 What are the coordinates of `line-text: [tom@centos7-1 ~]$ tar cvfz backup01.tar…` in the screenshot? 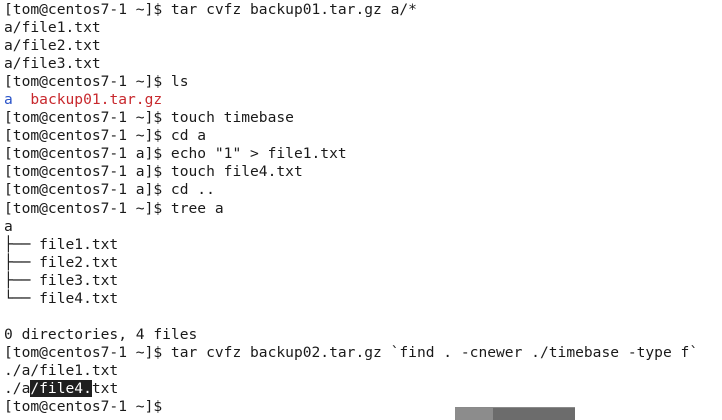 It's located at (210, 9).